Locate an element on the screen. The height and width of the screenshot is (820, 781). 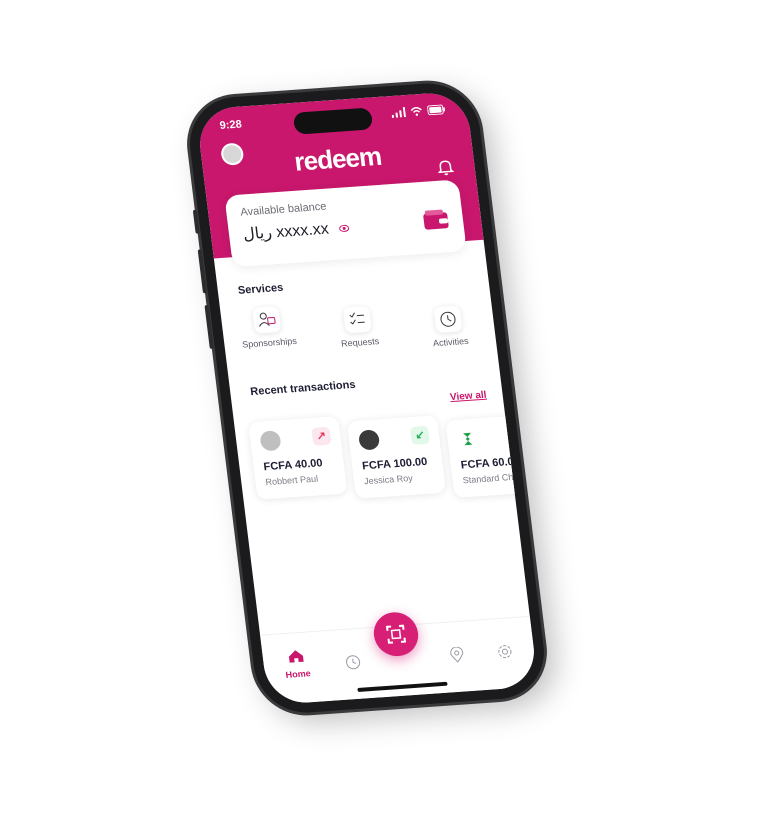
transaction-card: ↗ FCFA 40.00 Robbert Paul is located at coordinates (298, 458).